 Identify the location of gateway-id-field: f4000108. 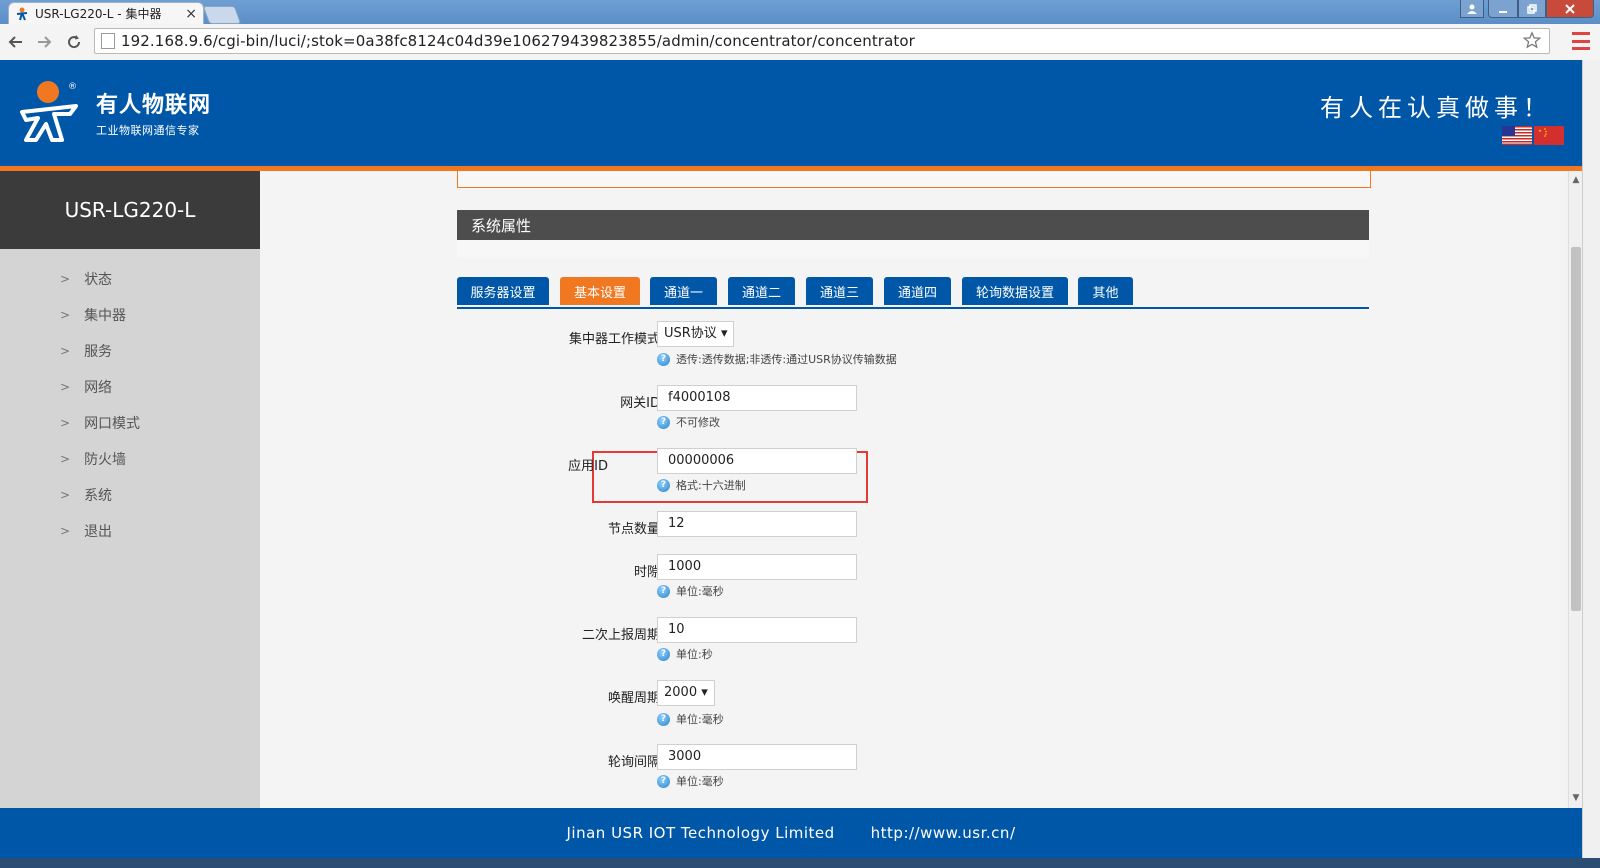
(757, 398).